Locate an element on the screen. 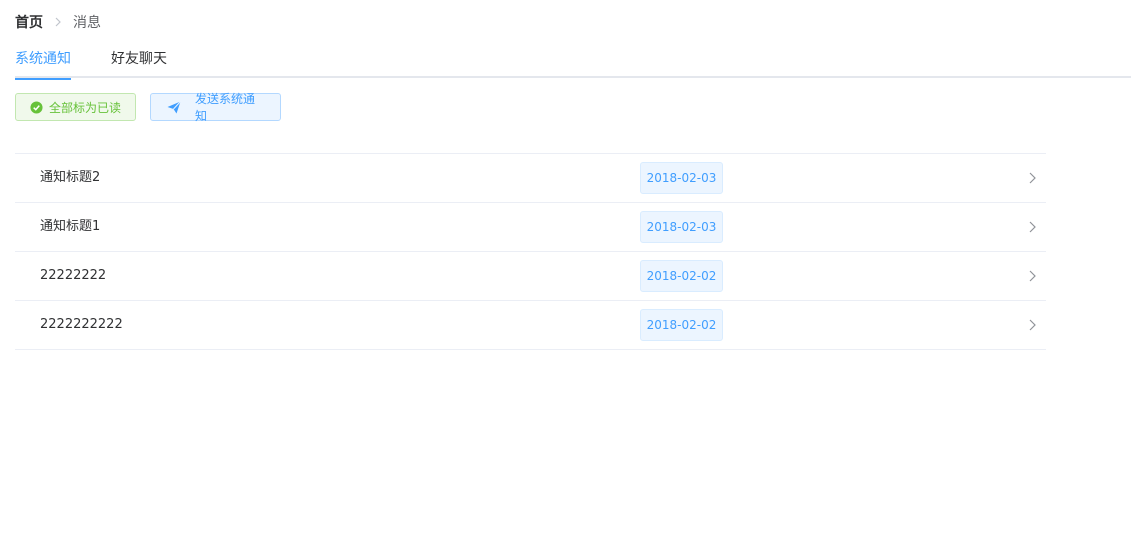 This screenshot has width=1131, height=534. mark-all-read-button: 全部标为已读 is located at coordinates (75, 107).